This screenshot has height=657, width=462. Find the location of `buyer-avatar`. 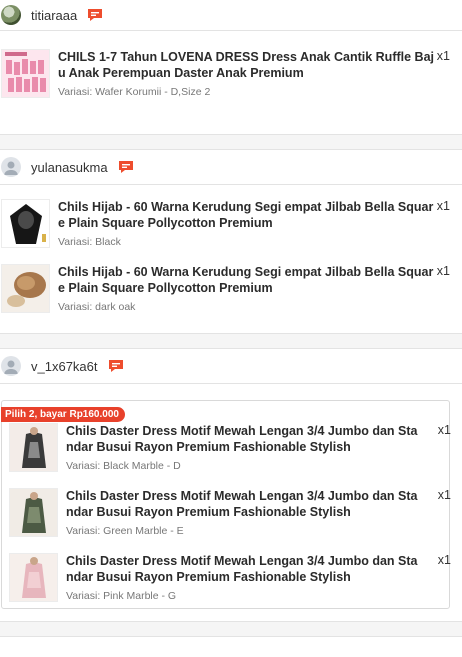

buyer-avatar is located at coordinates (11, 15).